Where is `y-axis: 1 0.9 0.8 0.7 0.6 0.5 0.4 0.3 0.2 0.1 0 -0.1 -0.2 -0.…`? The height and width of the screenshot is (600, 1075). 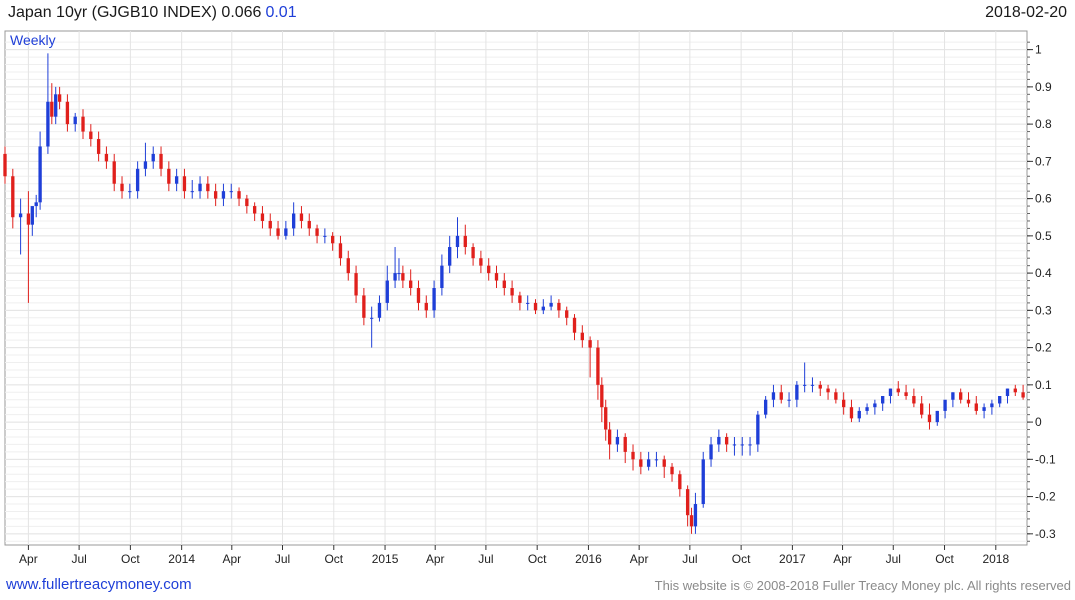
y-axis: 1 0.9 0.8 0.7 0.6 0.5 0.4 0.3 0.2 0.1 0 -0.1 -0.2 -0.… is located at coordinates (1041, 291).